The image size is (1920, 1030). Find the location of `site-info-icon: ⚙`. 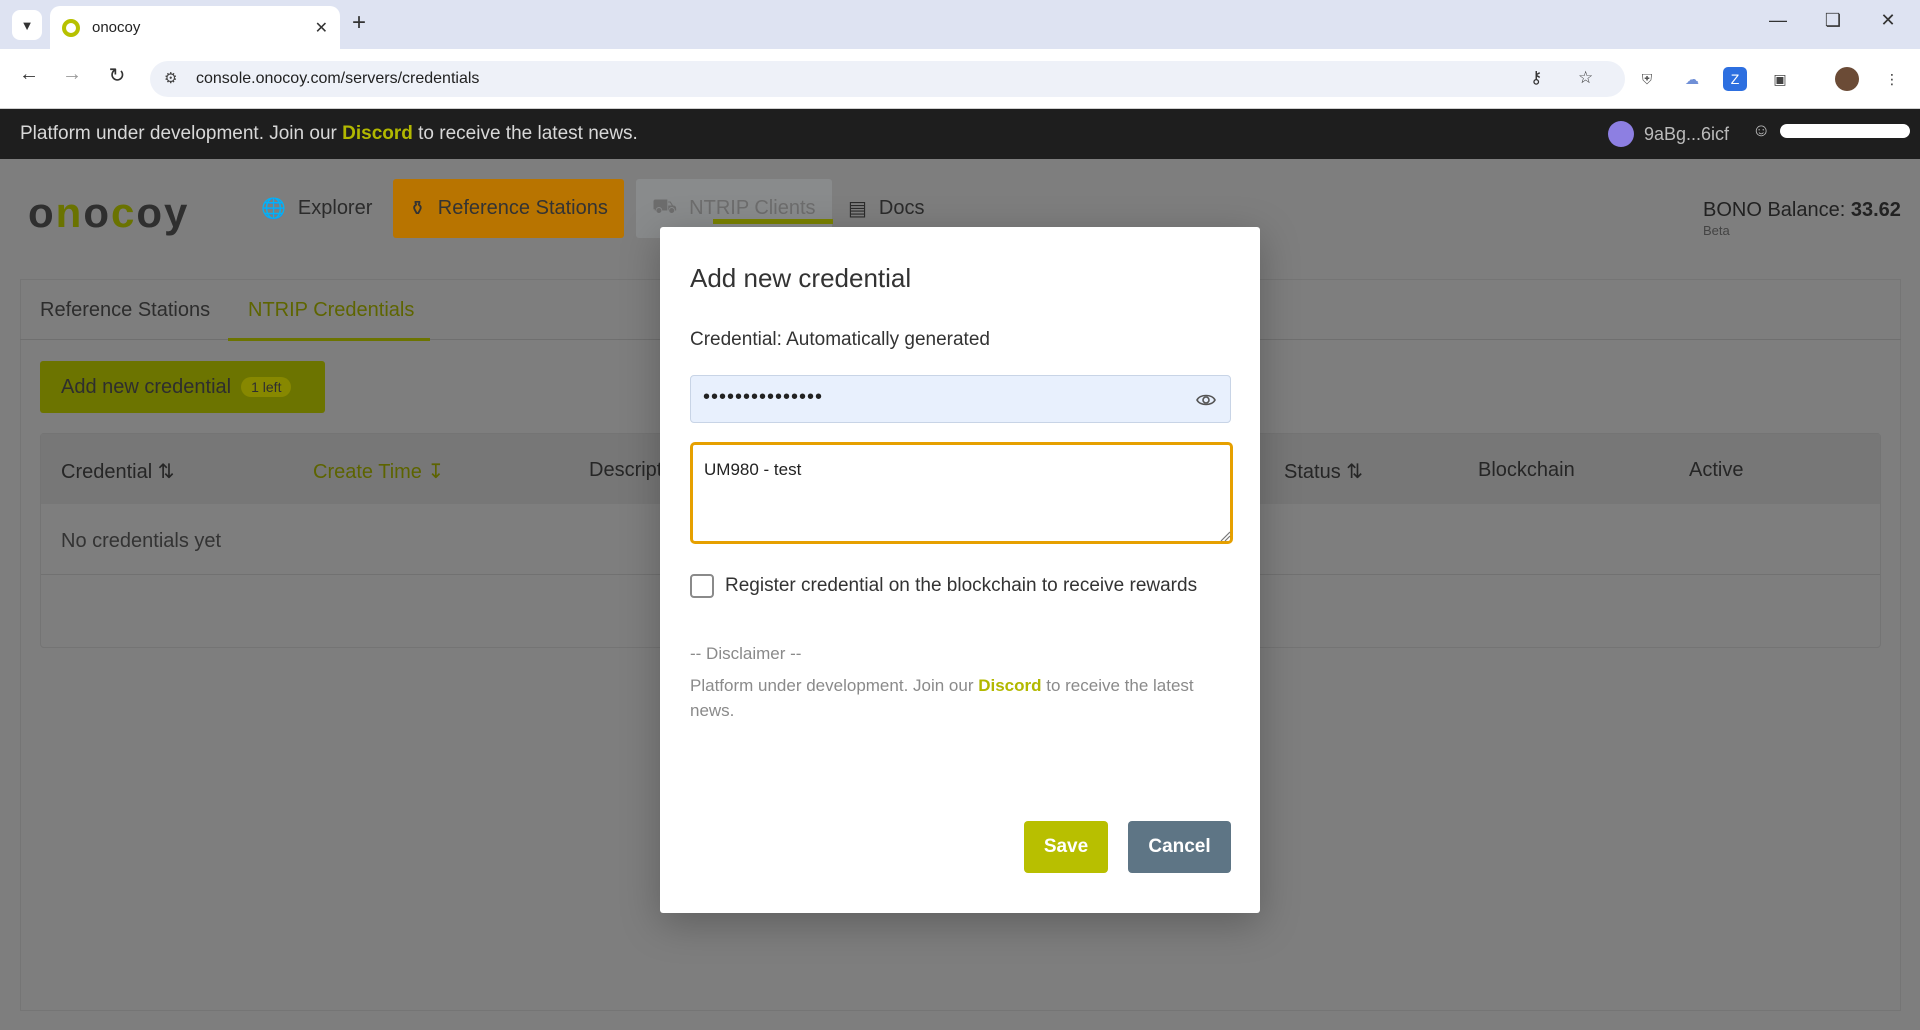

site-info-icon: ⚙ is located at coordinates (170, 78).